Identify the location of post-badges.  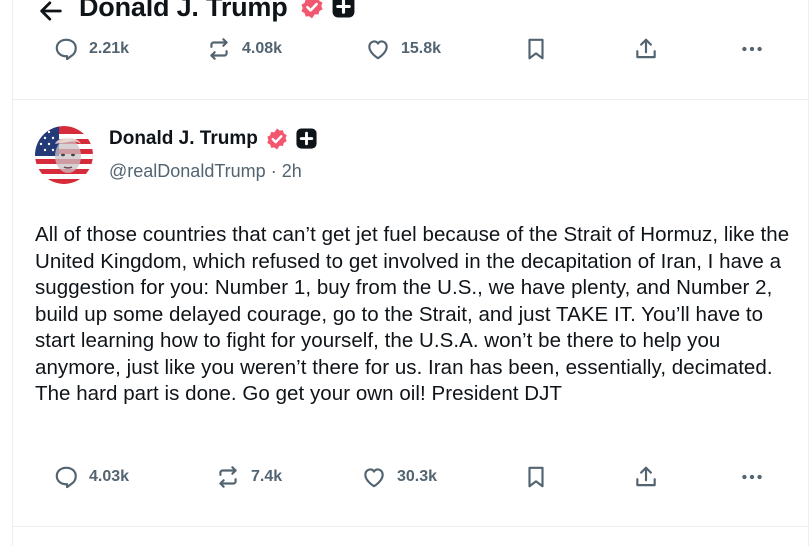
(291, 139).